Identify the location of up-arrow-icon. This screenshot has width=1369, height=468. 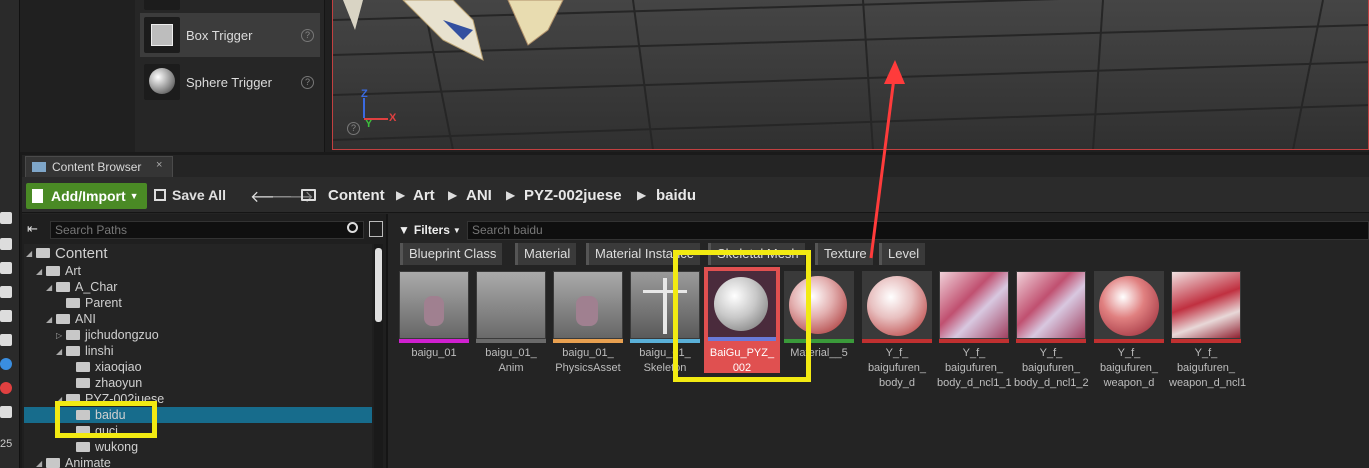
(6, 268).